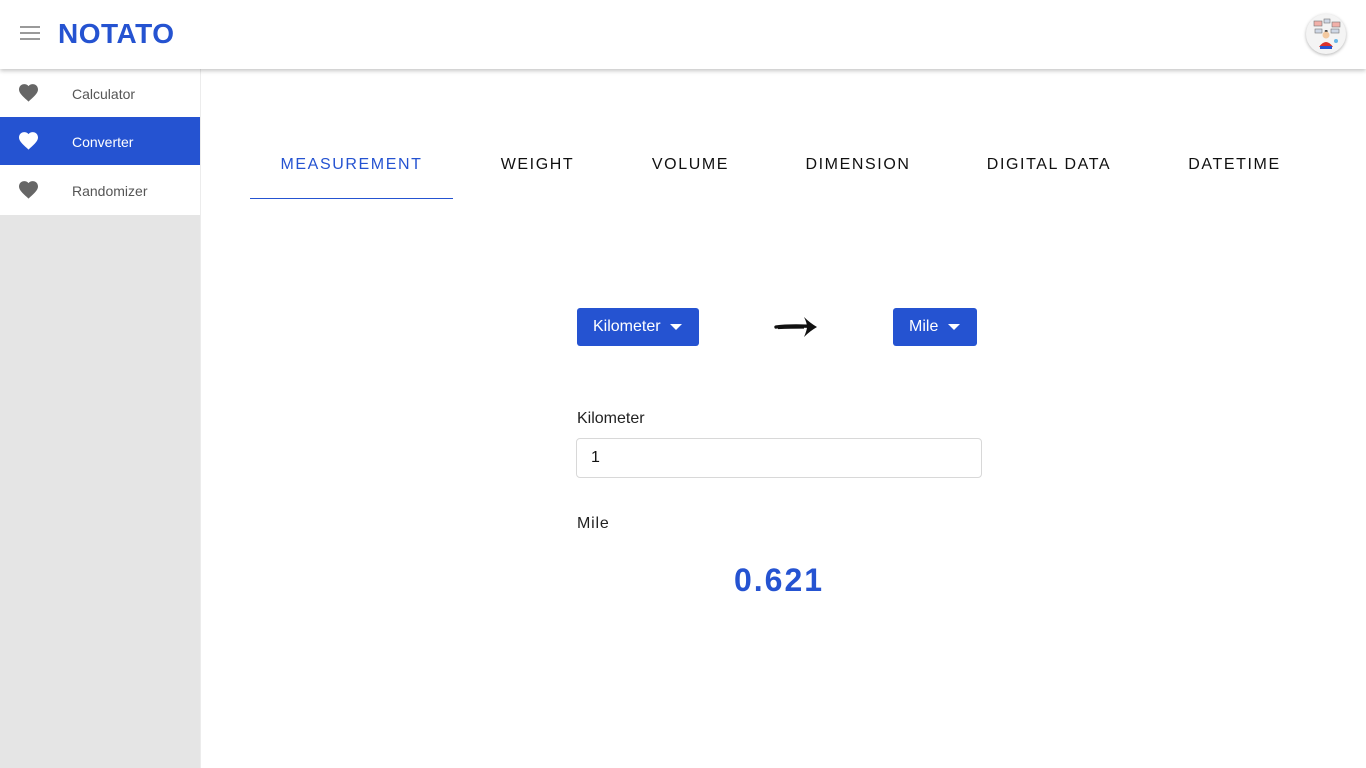 The width and height of the screenshot is (1366, 768). Describe the element at coordinates (1326, 34) in the screenshot. I see `user-avatar-icon` at that location.